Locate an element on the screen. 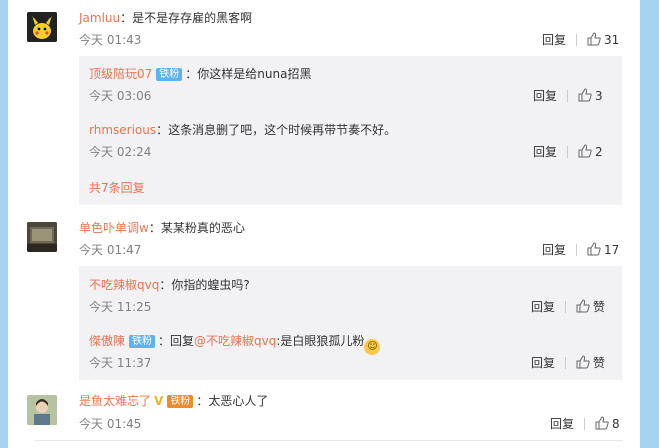  reply-line: 不吃辣椒qvq：你指的蝗虫吗? is located at coordinates (169, 284).